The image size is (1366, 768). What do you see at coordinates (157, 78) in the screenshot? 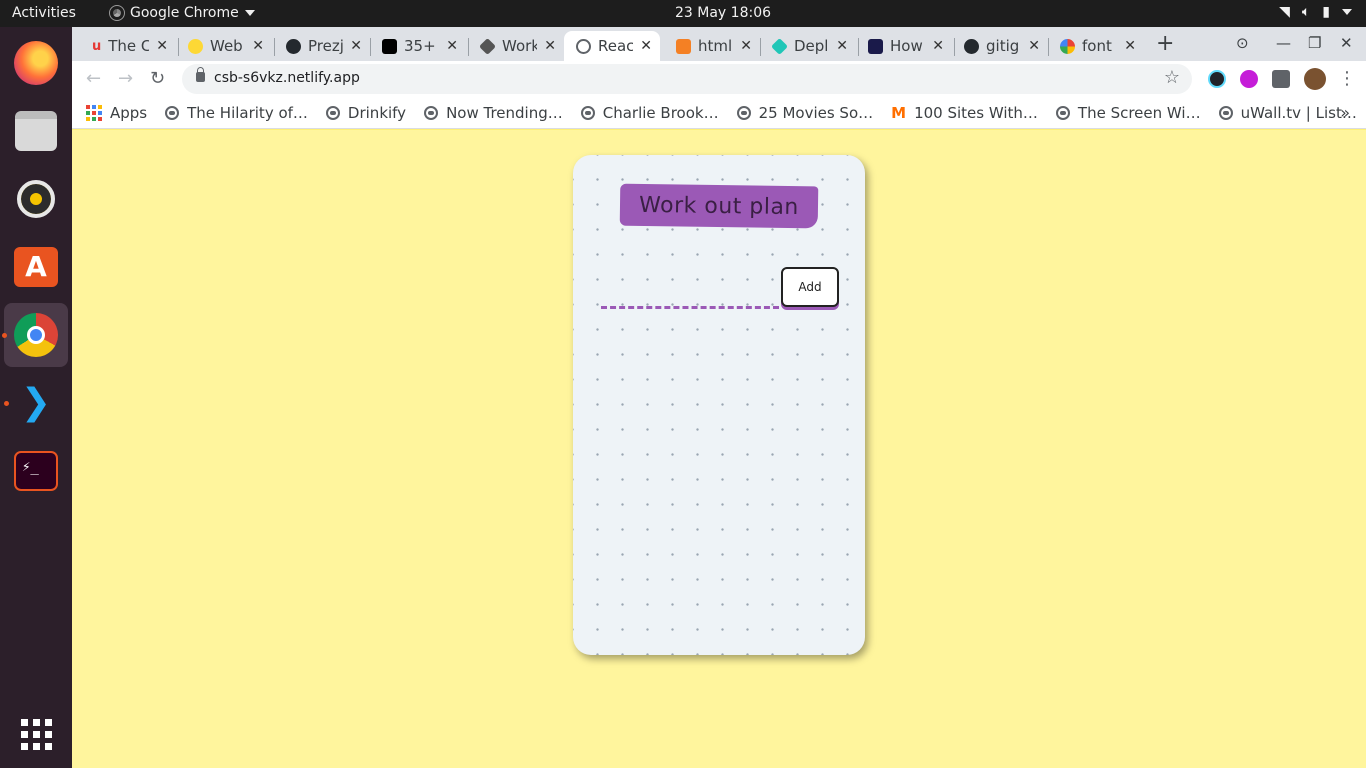
I see `reload-icon: ↻` at bounding box center [157, 78].